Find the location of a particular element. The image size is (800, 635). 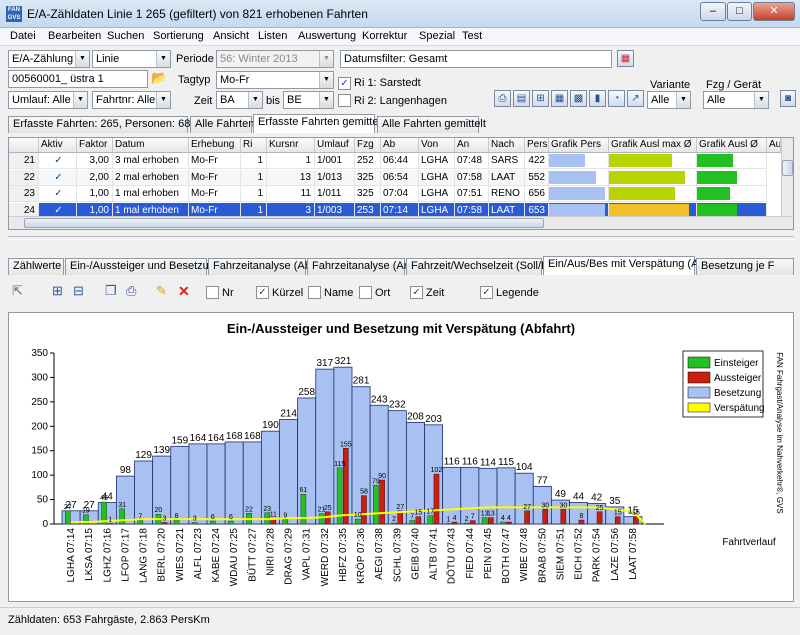

tab-fahrzeit-an: Fahrzeitanalyse (An) is located at coordinates (360, 266).